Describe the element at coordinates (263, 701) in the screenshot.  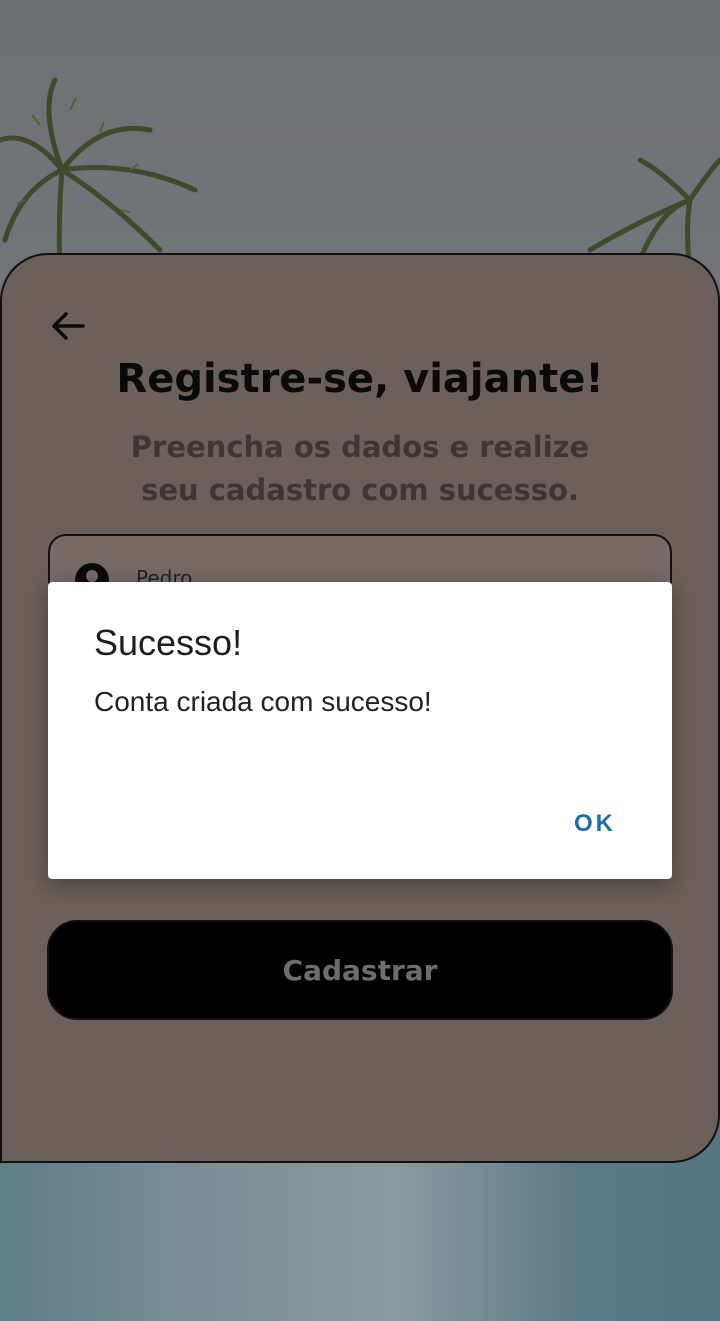
I see `dialog-message: Conta criada com sucesso!` at that location.